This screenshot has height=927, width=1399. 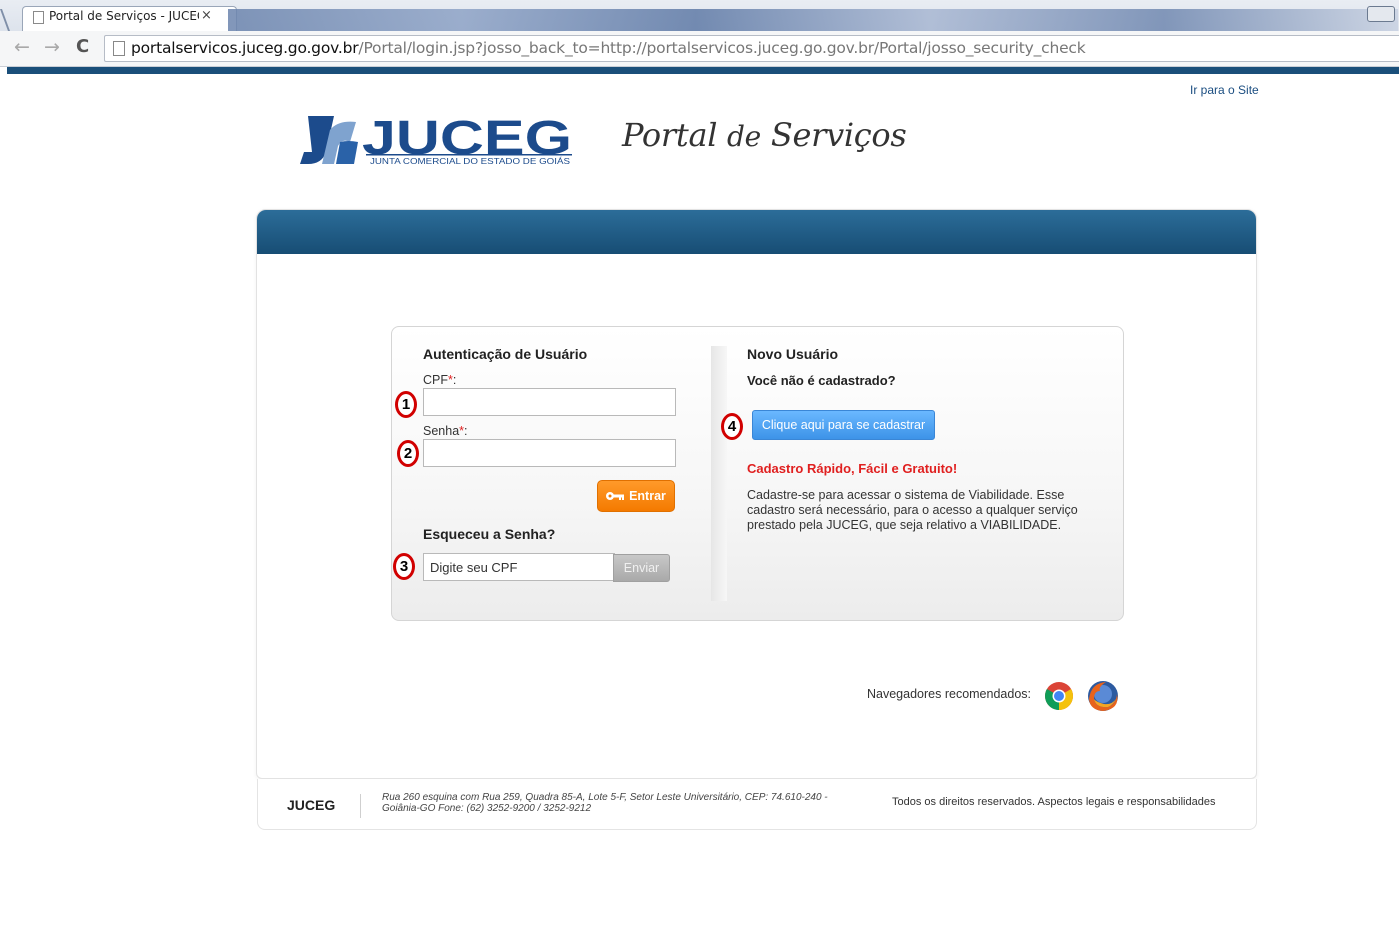 What do you see at coordinates (641, 568) in the screenshot?
I see `send-button: Enviar` at bounding box center [641, 568].